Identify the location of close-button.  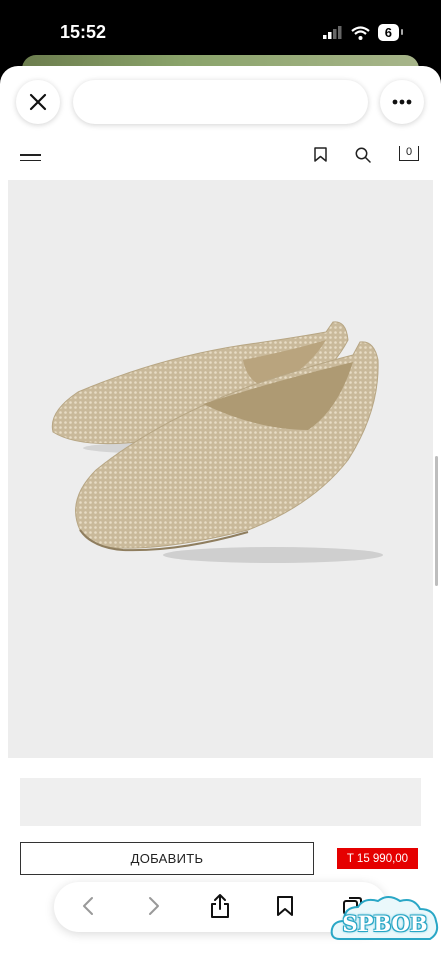
(38, 102).